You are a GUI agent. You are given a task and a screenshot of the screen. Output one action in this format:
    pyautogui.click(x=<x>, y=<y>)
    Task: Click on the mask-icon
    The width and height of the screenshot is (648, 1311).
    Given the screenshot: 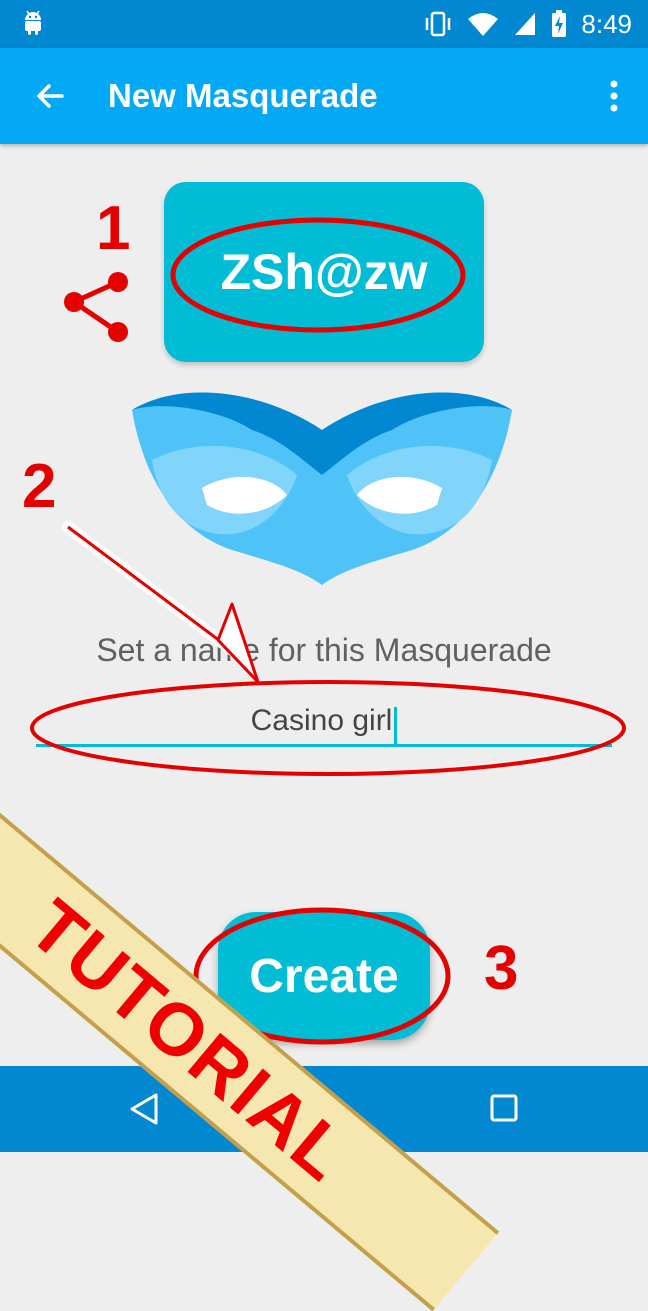 What is the action you would take?
    pyautogui.click(x=322, y=488)
    